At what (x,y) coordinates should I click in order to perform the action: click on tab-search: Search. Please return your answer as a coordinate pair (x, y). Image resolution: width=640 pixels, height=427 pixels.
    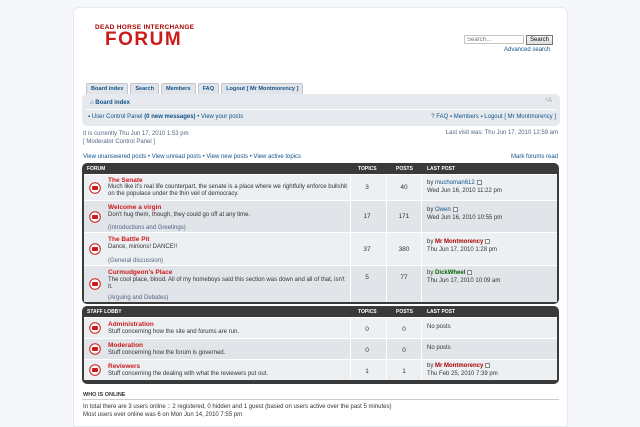
    Looking at the image, I should click on (144, 88).